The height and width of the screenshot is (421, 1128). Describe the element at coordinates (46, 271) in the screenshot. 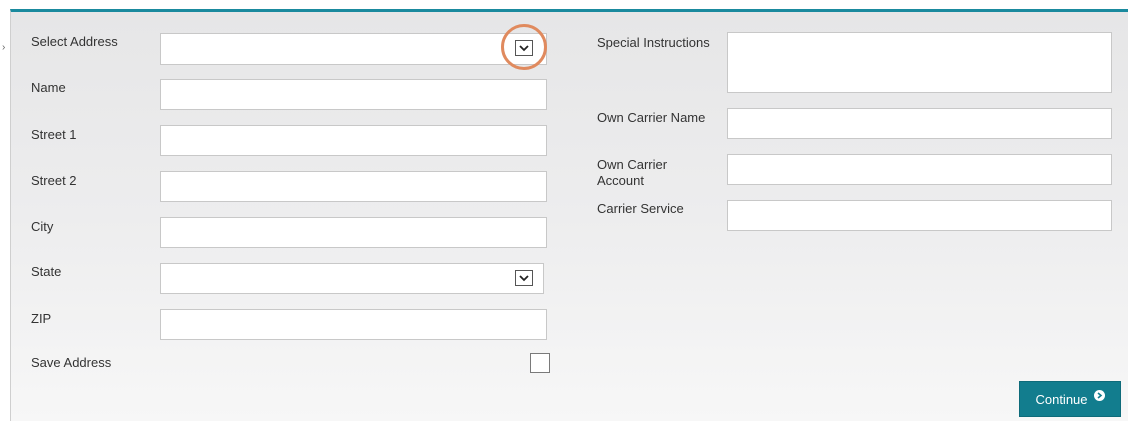

I see `state-label: State` at that location.